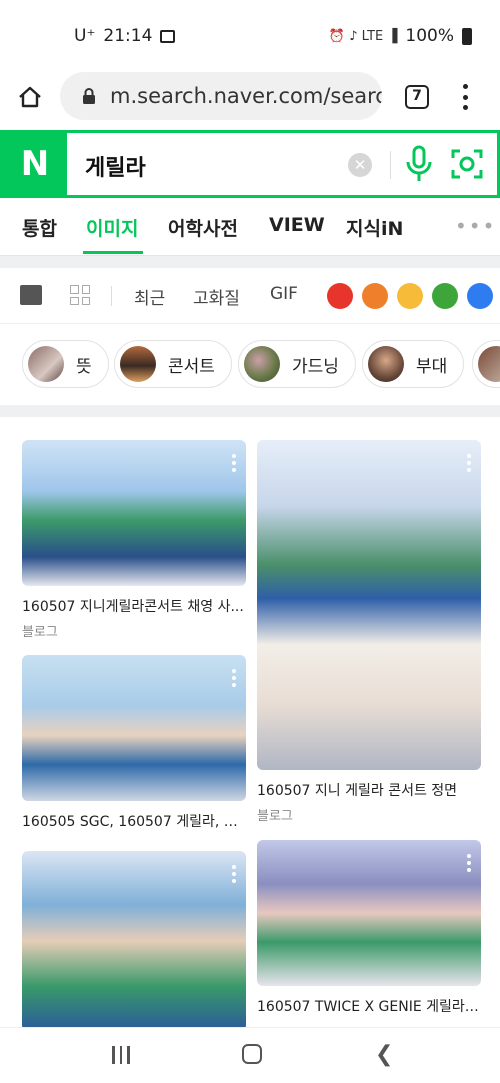  What do you see at coordinates (390, 165) in the screenshot?
I see `search-divider` at bounding box center [390, 165].